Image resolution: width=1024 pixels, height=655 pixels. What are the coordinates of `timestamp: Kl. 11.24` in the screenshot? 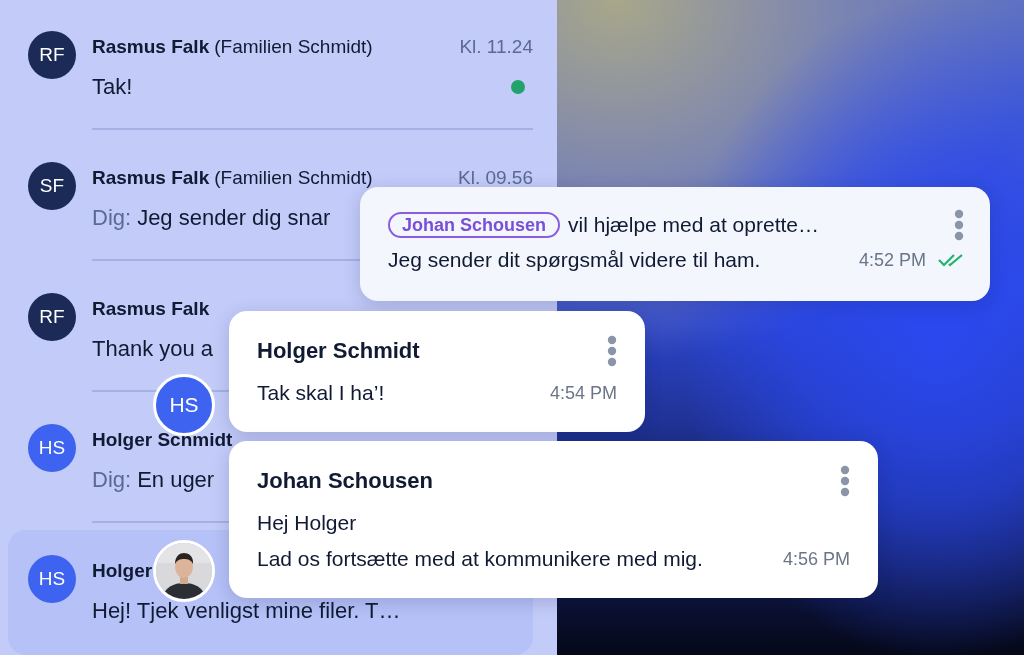 It's located at (496, 47).